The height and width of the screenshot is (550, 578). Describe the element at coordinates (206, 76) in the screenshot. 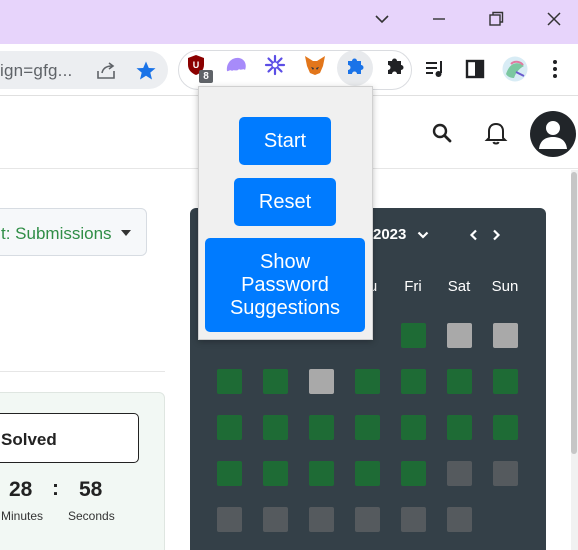

I see `extension-badge: 8` at that location.